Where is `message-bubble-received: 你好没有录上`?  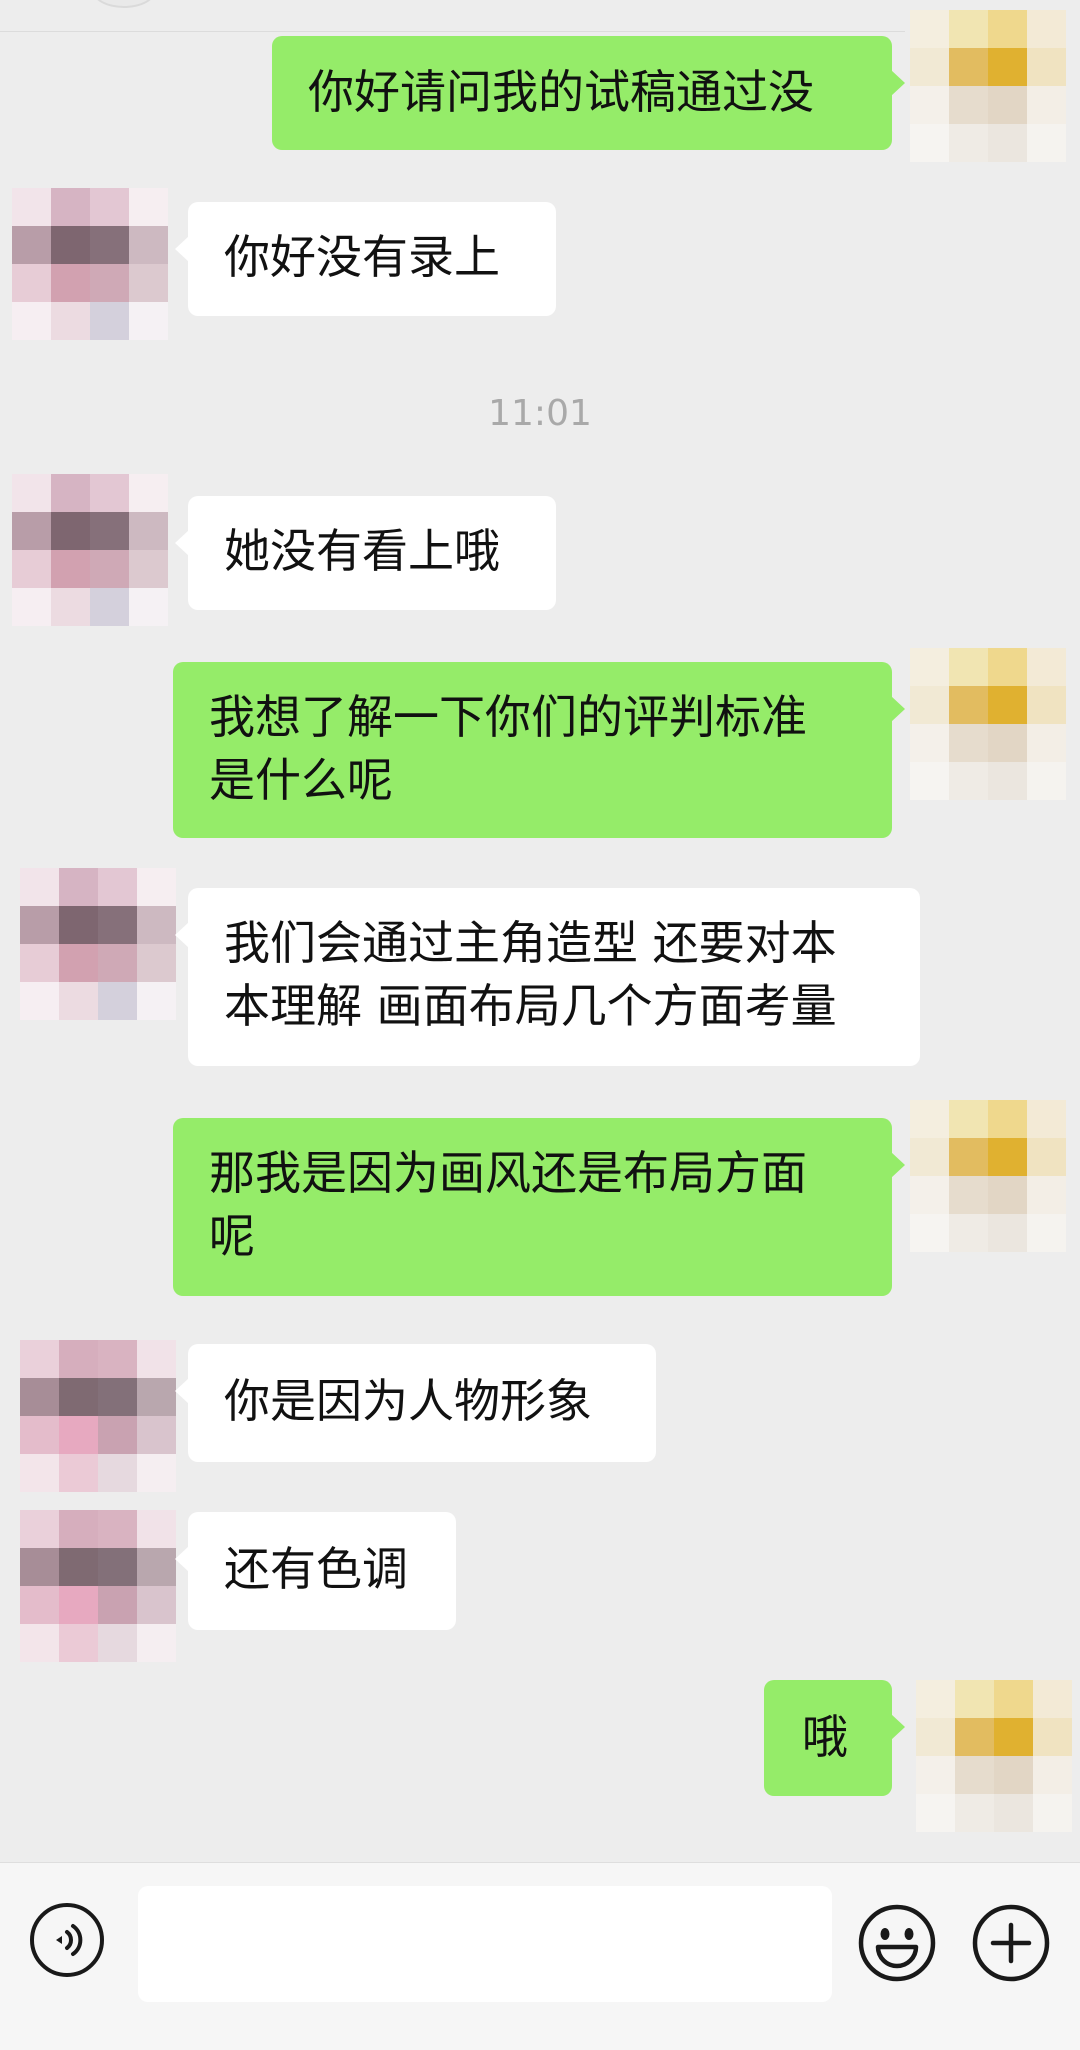 message-bubble-received: 你好没有录上 is located at coordinates (365, 259).